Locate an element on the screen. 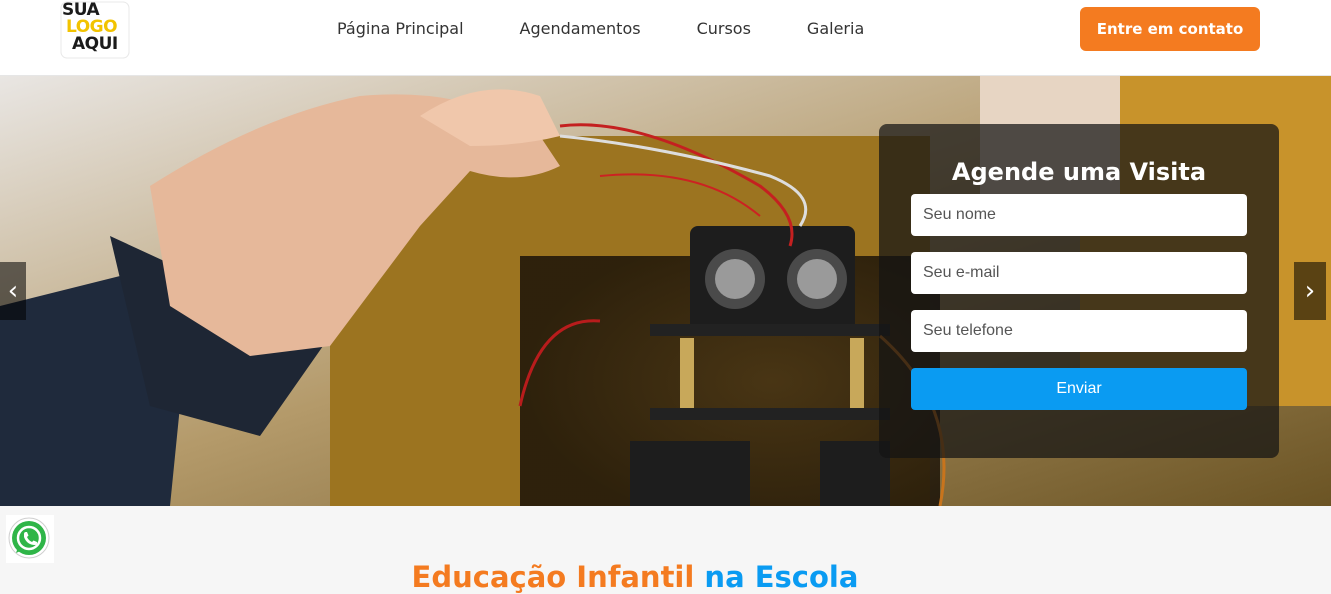 The width and height of the screenshot is (1331, 594). chevron-right-icon: › is located at coordinates (1310, 291).